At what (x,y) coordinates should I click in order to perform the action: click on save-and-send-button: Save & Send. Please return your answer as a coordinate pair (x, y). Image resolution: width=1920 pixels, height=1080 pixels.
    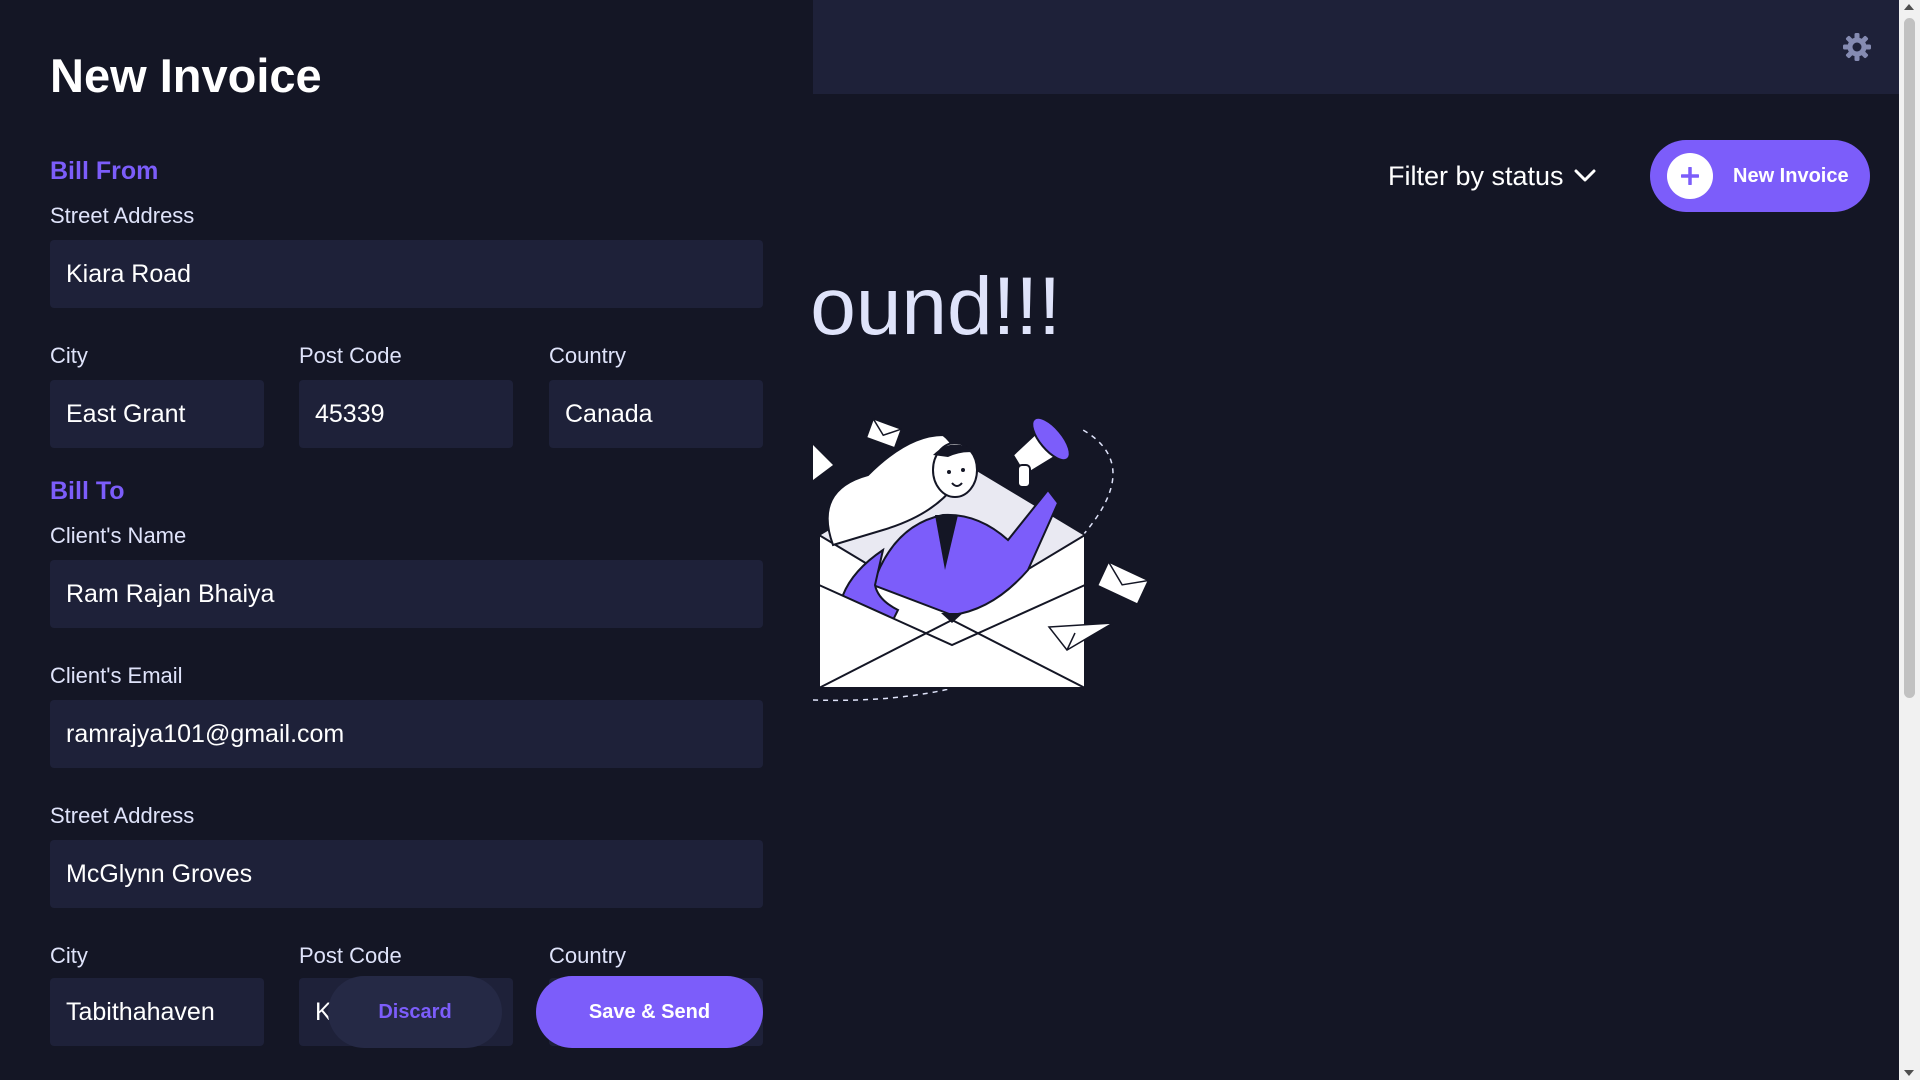
    Looking at the image, I should click on (649, 1012).